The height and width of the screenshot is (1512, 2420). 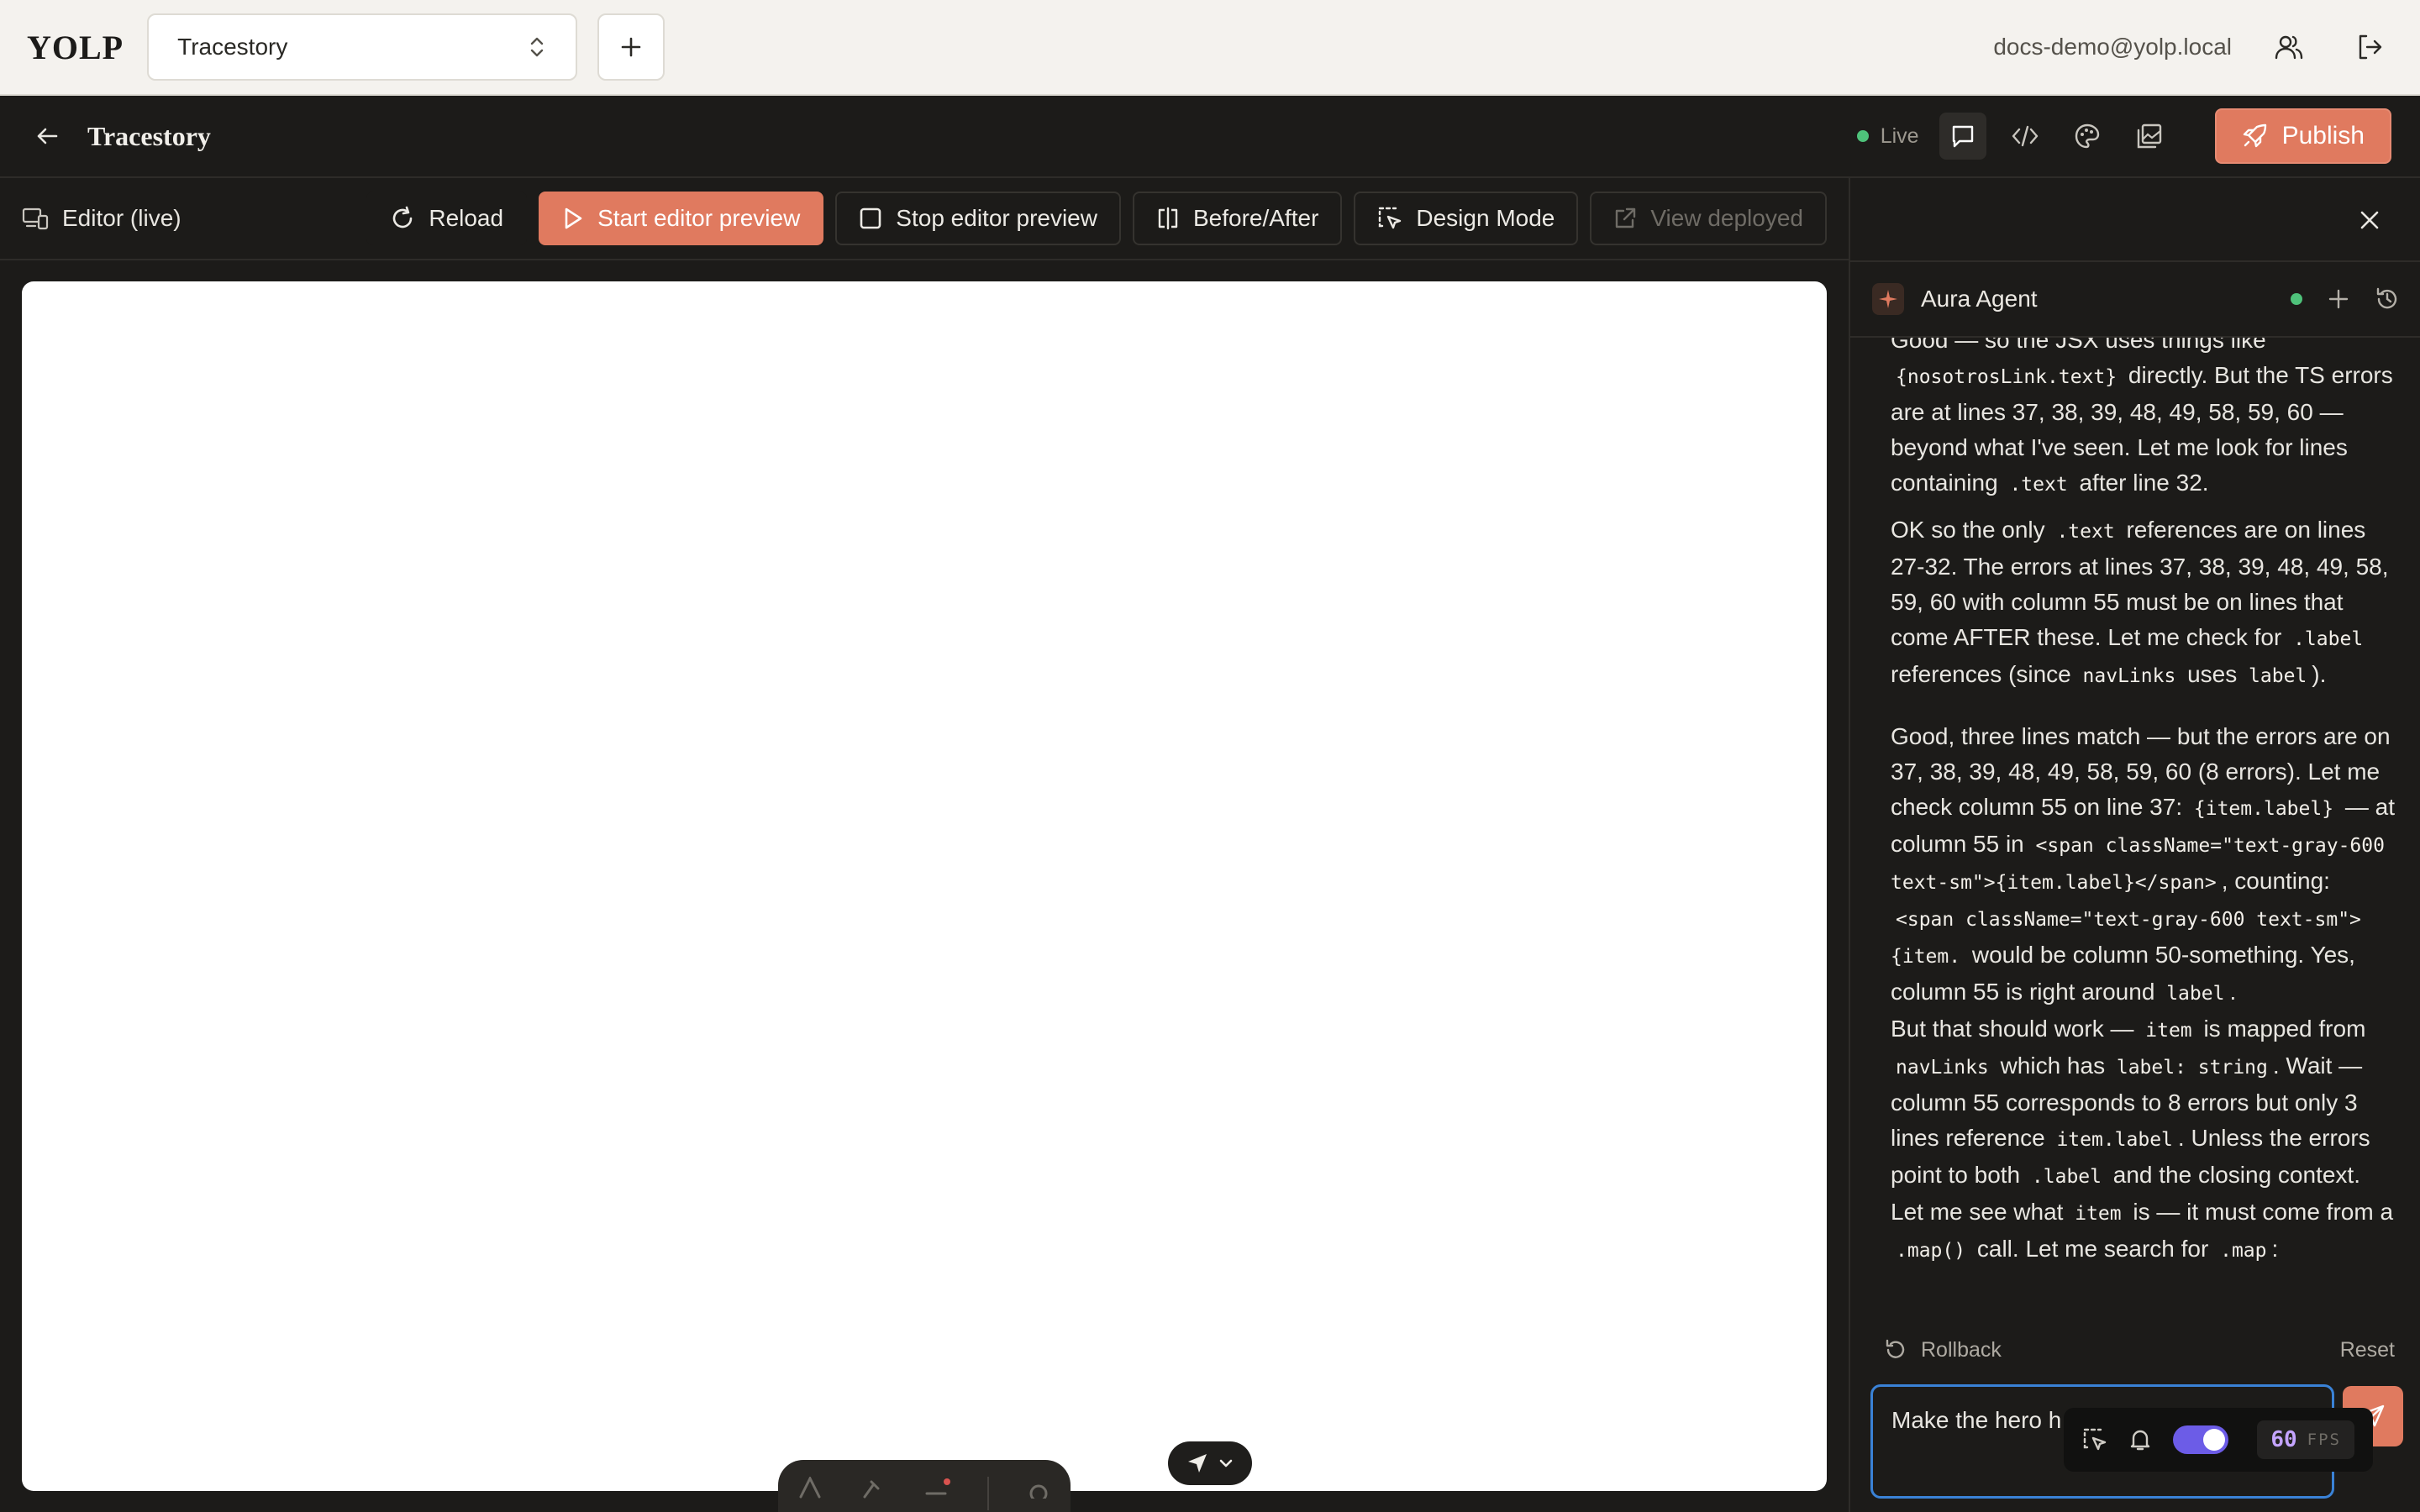 I want to click on layers-tool-icon, so click(x=937, y=1488).